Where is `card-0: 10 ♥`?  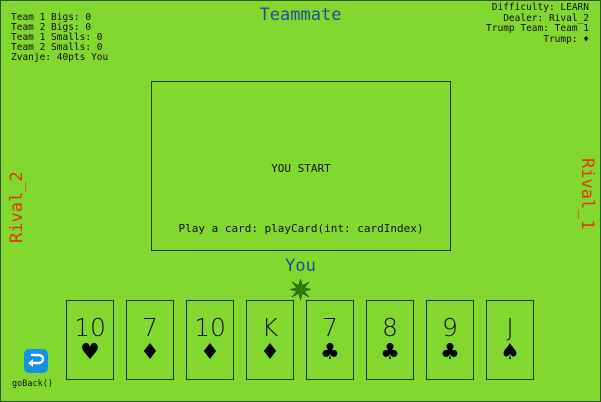
card-0: 10 ♥ is located at coordinates (90, 340).